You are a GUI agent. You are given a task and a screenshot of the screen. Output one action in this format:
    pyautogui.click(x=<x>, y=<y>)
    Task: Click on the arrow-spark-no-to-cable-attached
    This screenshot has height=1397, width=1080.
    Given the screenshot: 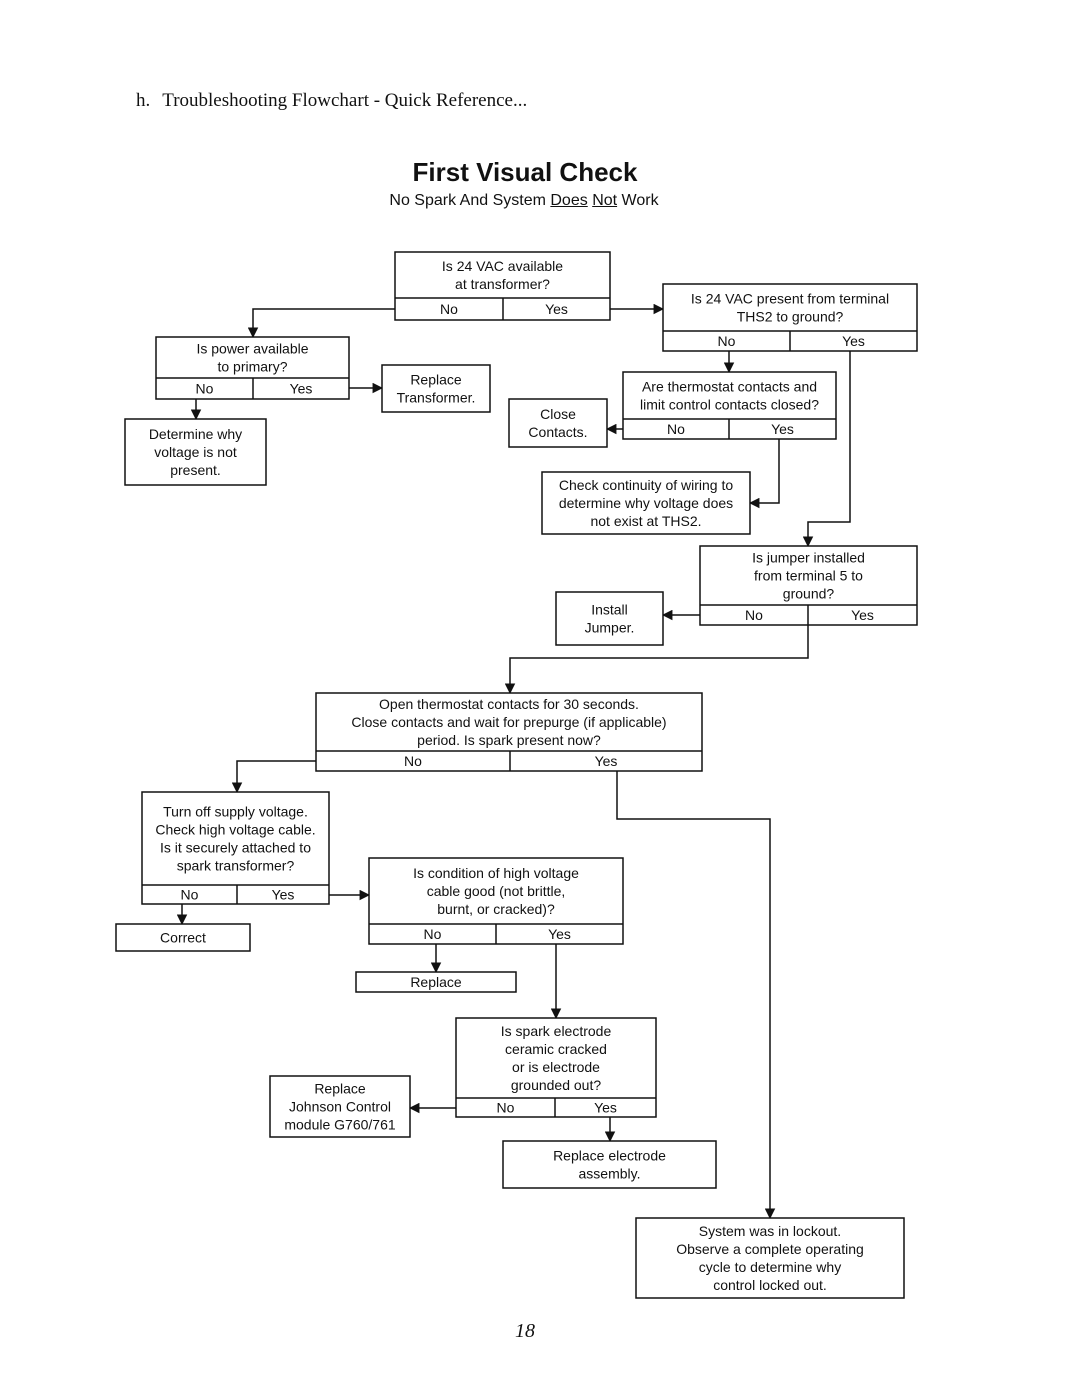 What is the action you would take?
    pyautogui.click(x=273, y=777)
    